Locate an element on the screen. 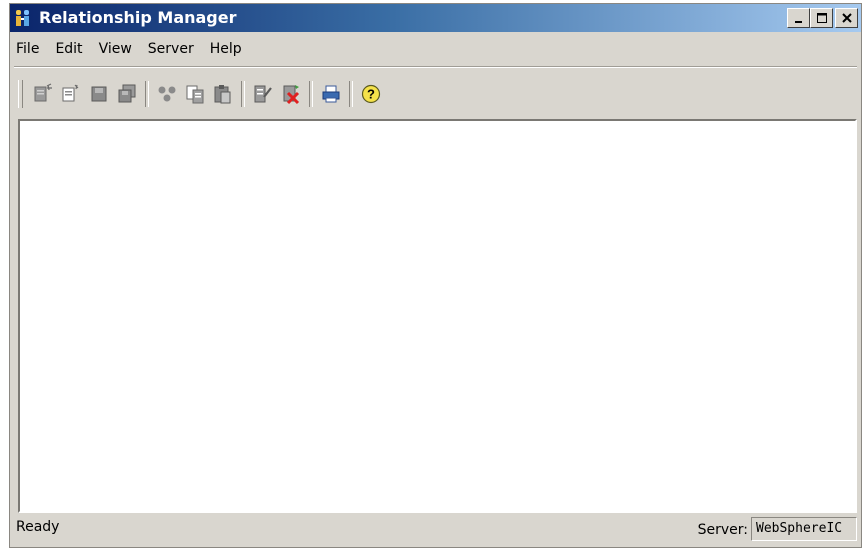  cut-icon is located at coordinates (167, 94).